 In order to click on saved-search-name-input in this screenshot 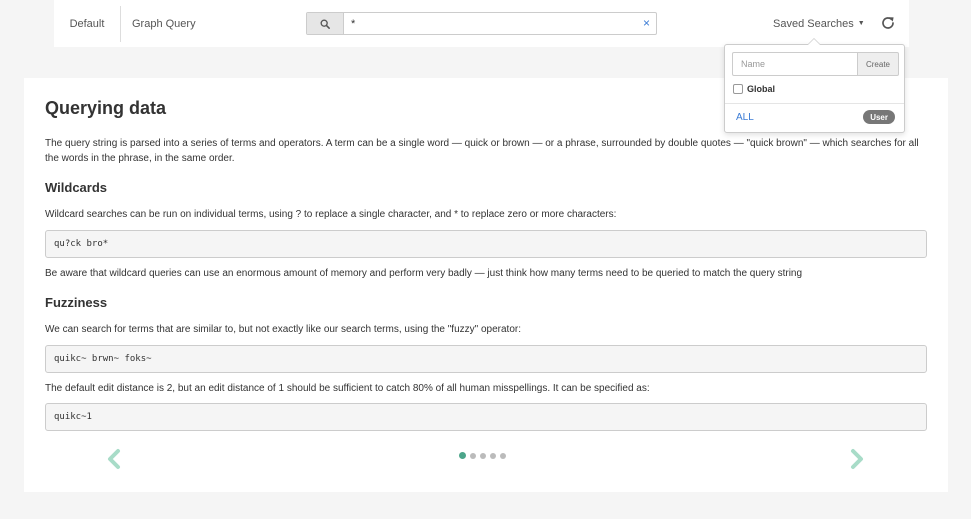, I will do `click(795, 64)`.